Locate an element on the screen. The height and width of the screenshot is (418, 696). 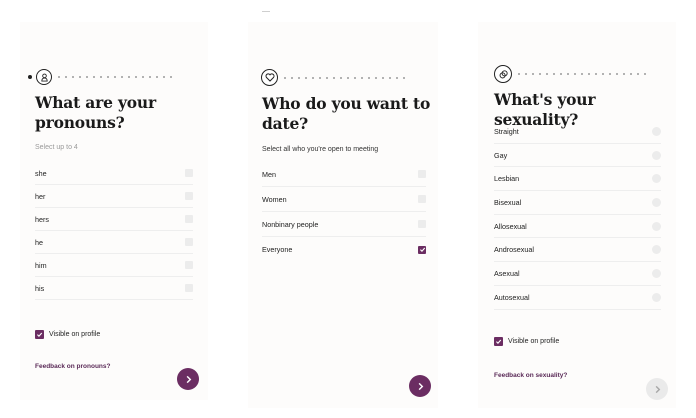
rings-icon is located at coordinates (503, 74).